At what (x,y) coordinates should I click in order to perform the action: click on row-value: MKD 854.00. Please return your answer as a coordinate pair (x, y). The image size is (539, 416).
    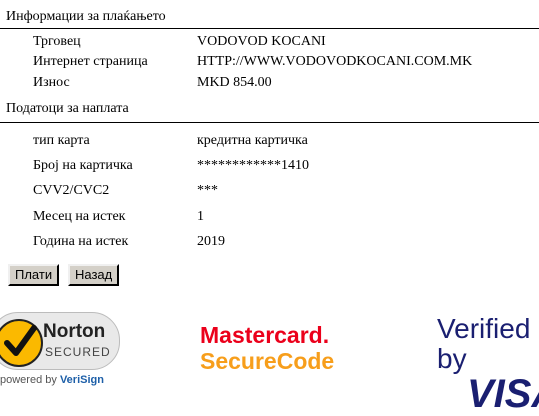
    Looking at the image, I should click on (234, 82).